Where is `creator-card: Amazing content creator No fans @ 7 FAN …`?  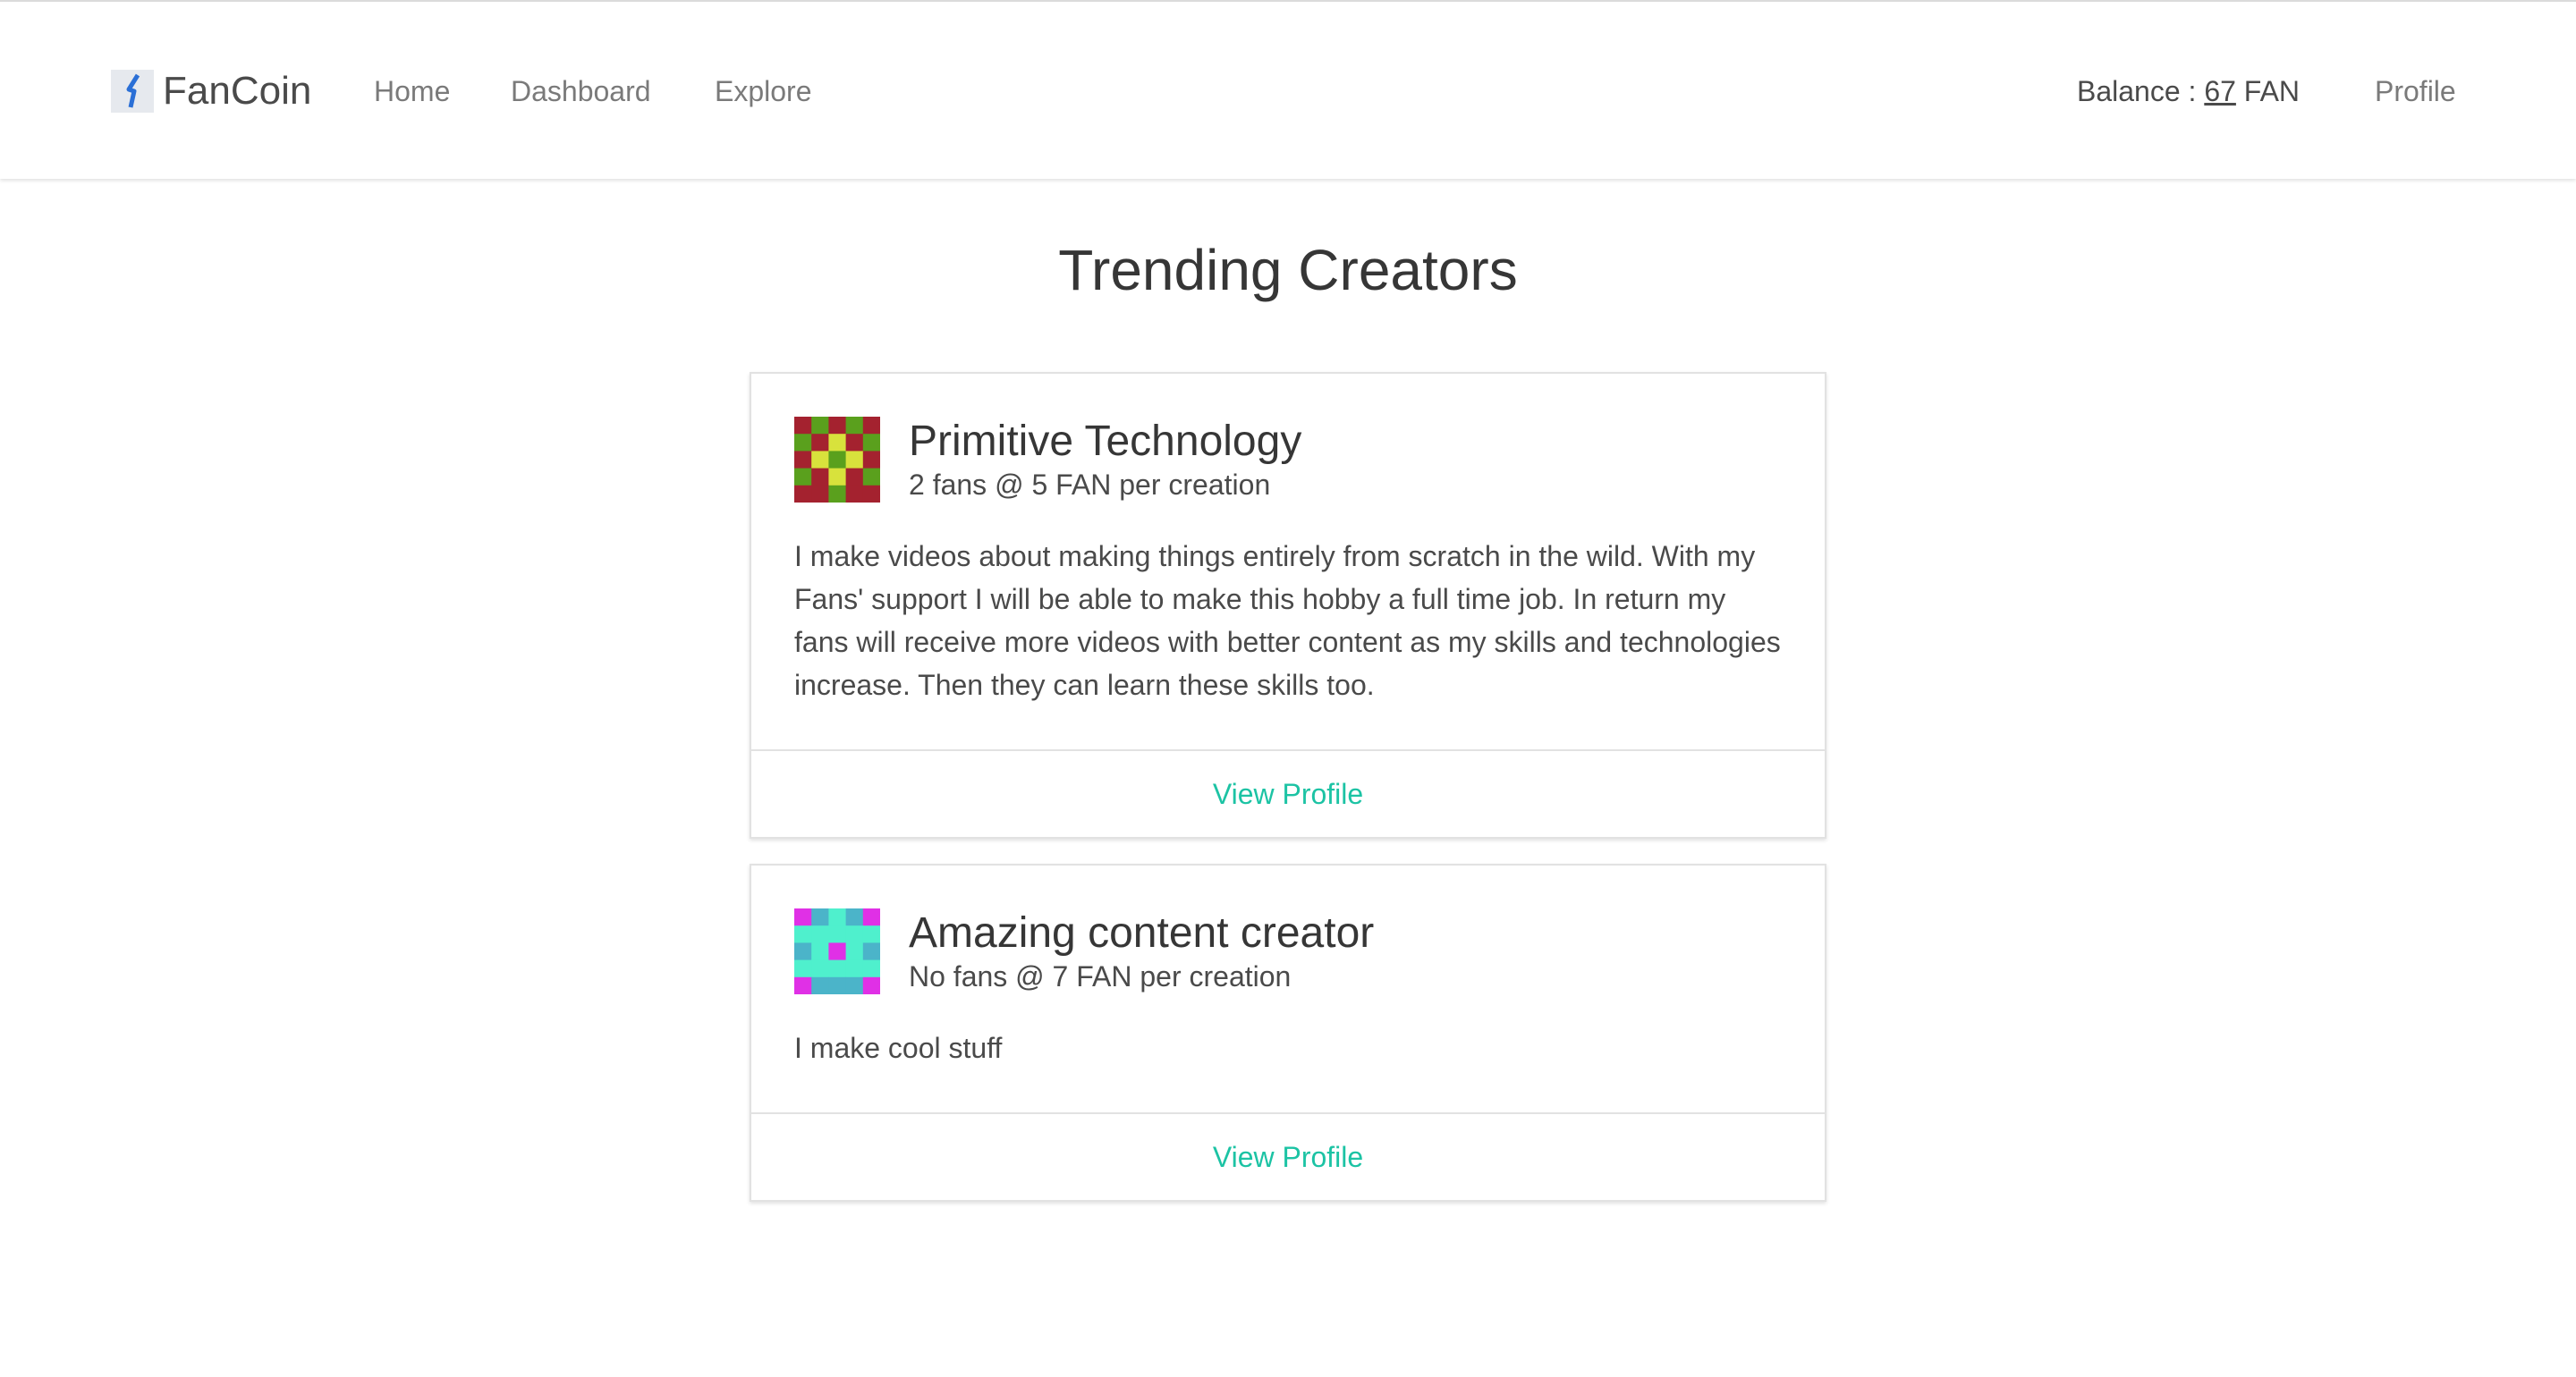
creator-card: Amazing content creator No fans @ 7 FAN … is located at coordinates (1288, 1033).